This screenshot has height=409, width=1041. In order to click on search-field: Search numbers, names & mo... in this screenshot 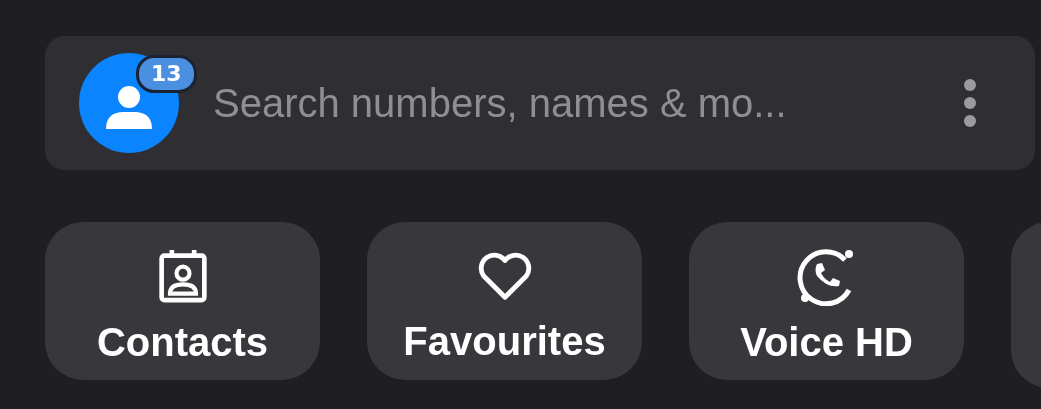, I will do `click(578, 103)`.